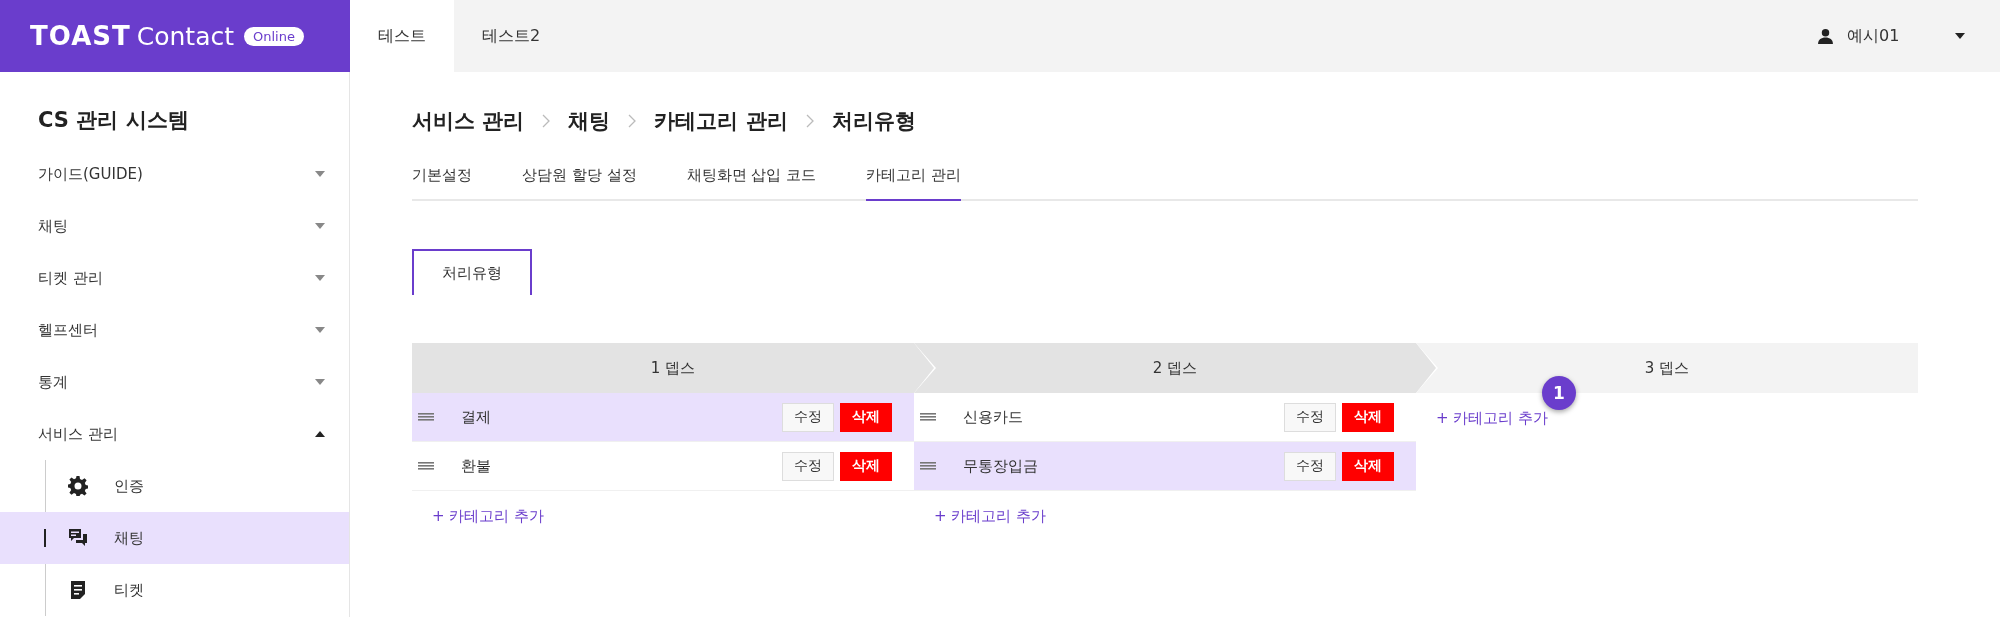 The image size is (2000, 617). Describe the element at coordinates (129, 486) in the screenshot. I see `sidebar-subitem-label: 인증` at that location.